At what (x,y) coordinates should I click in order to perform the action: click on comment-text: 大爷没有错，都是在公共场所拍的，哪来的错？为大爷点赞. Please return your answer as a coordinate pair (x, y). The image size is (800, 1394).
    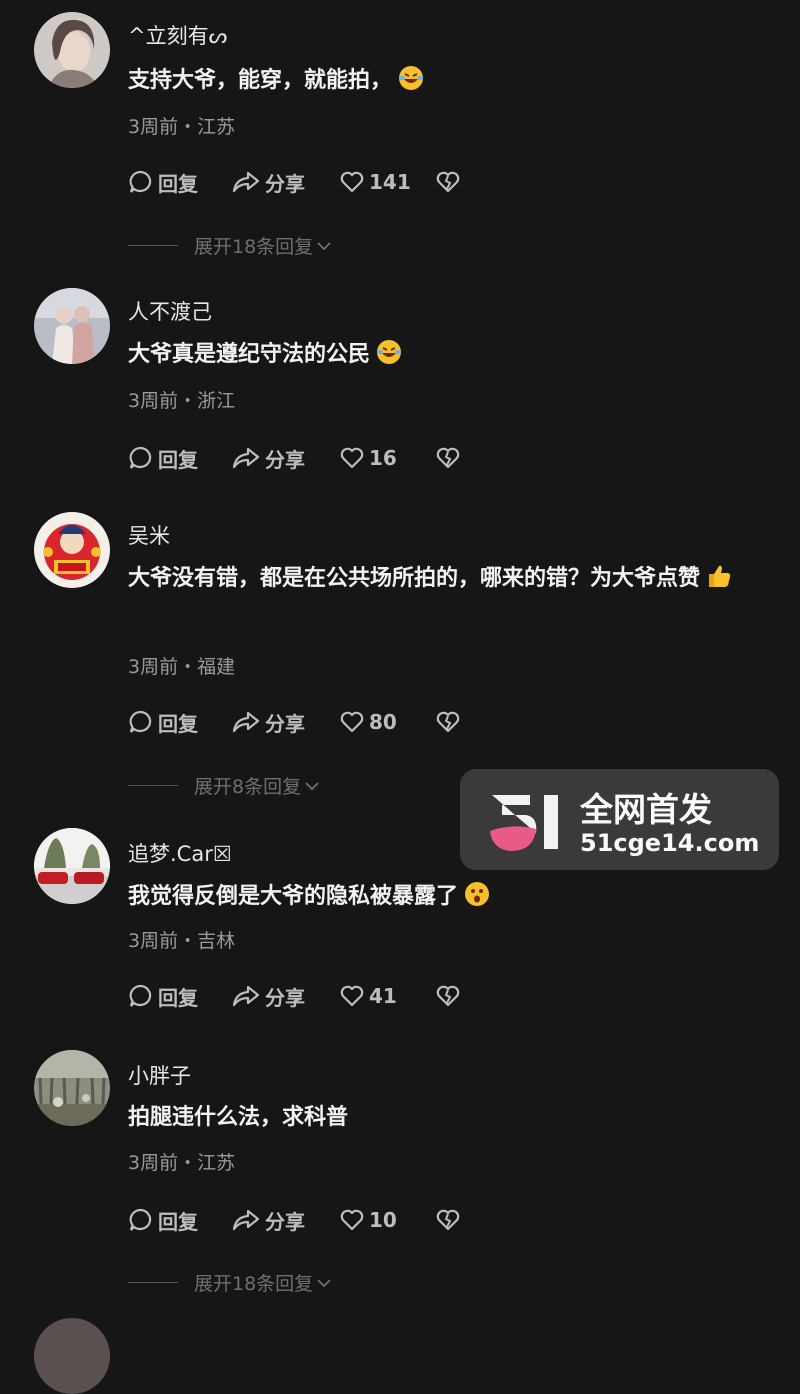
    Looking at the image, I should click on (453, 579).